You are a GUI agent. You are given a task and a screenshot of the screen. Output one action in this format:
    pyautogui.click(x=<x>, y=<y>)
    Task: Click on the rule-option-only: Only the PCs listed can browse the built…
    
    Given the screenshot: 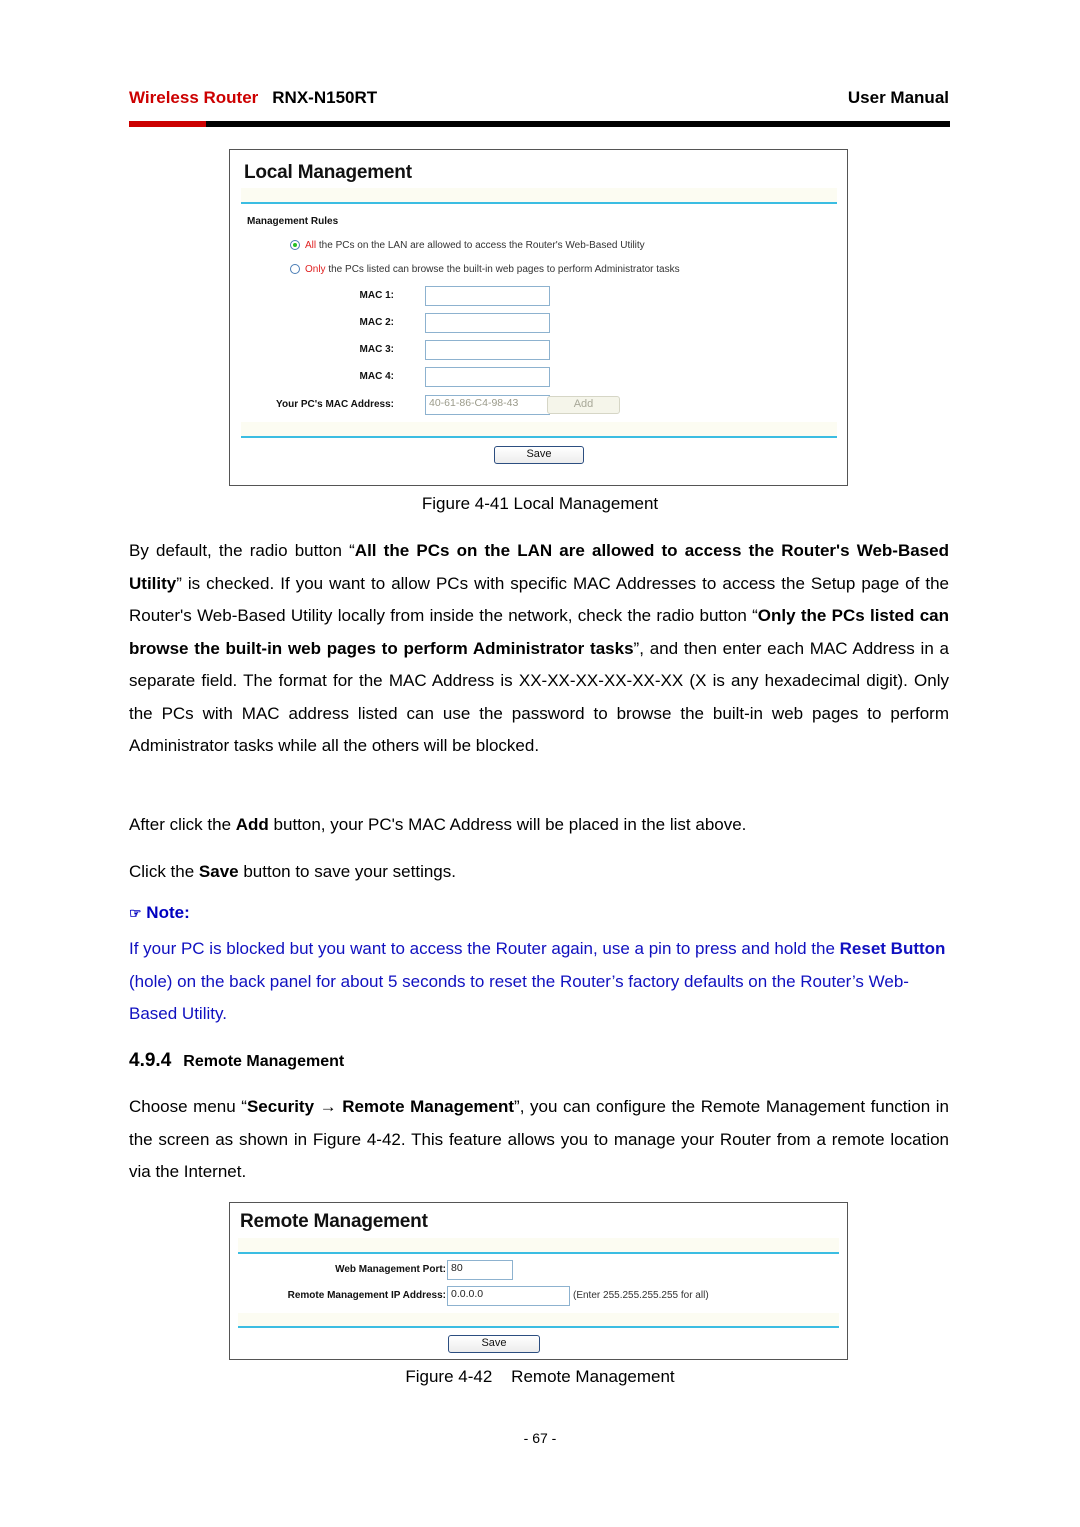 What is the action you would take?
    pyautogui.click(x=485, y=269)
    